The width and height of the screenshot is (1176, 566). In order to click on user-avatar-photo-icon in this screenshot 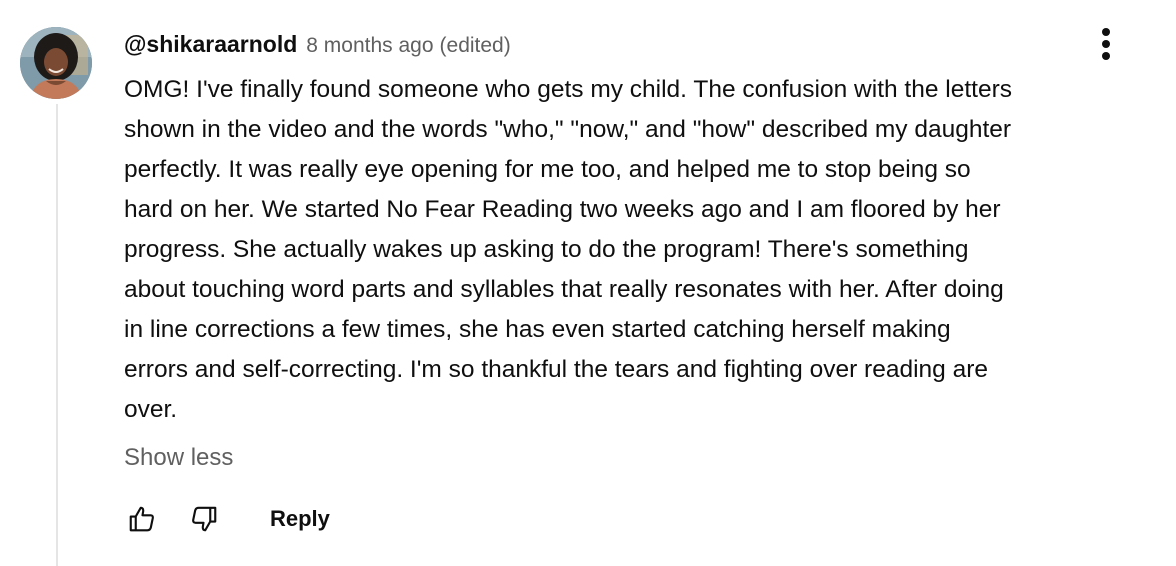, I will do `click(56, 63)`.